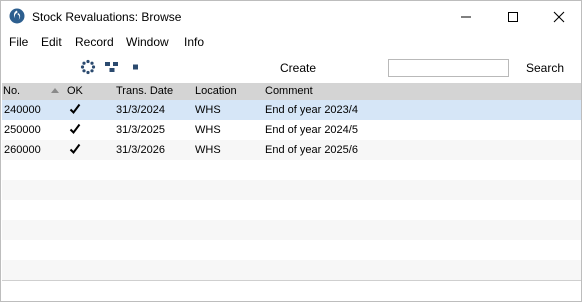  What do you see at coordinates (311, 110) in the screenshot?
I see `cell-comment: End of year 2023/4` at bounding box center [311, 110].